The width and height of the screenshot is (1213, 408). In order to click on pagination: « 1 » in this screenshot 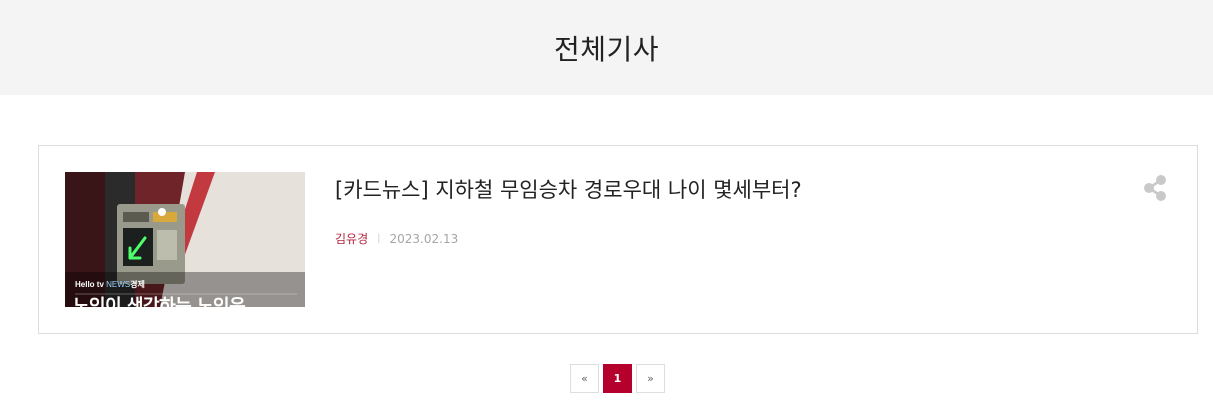, I will do `click(617, 378)`.